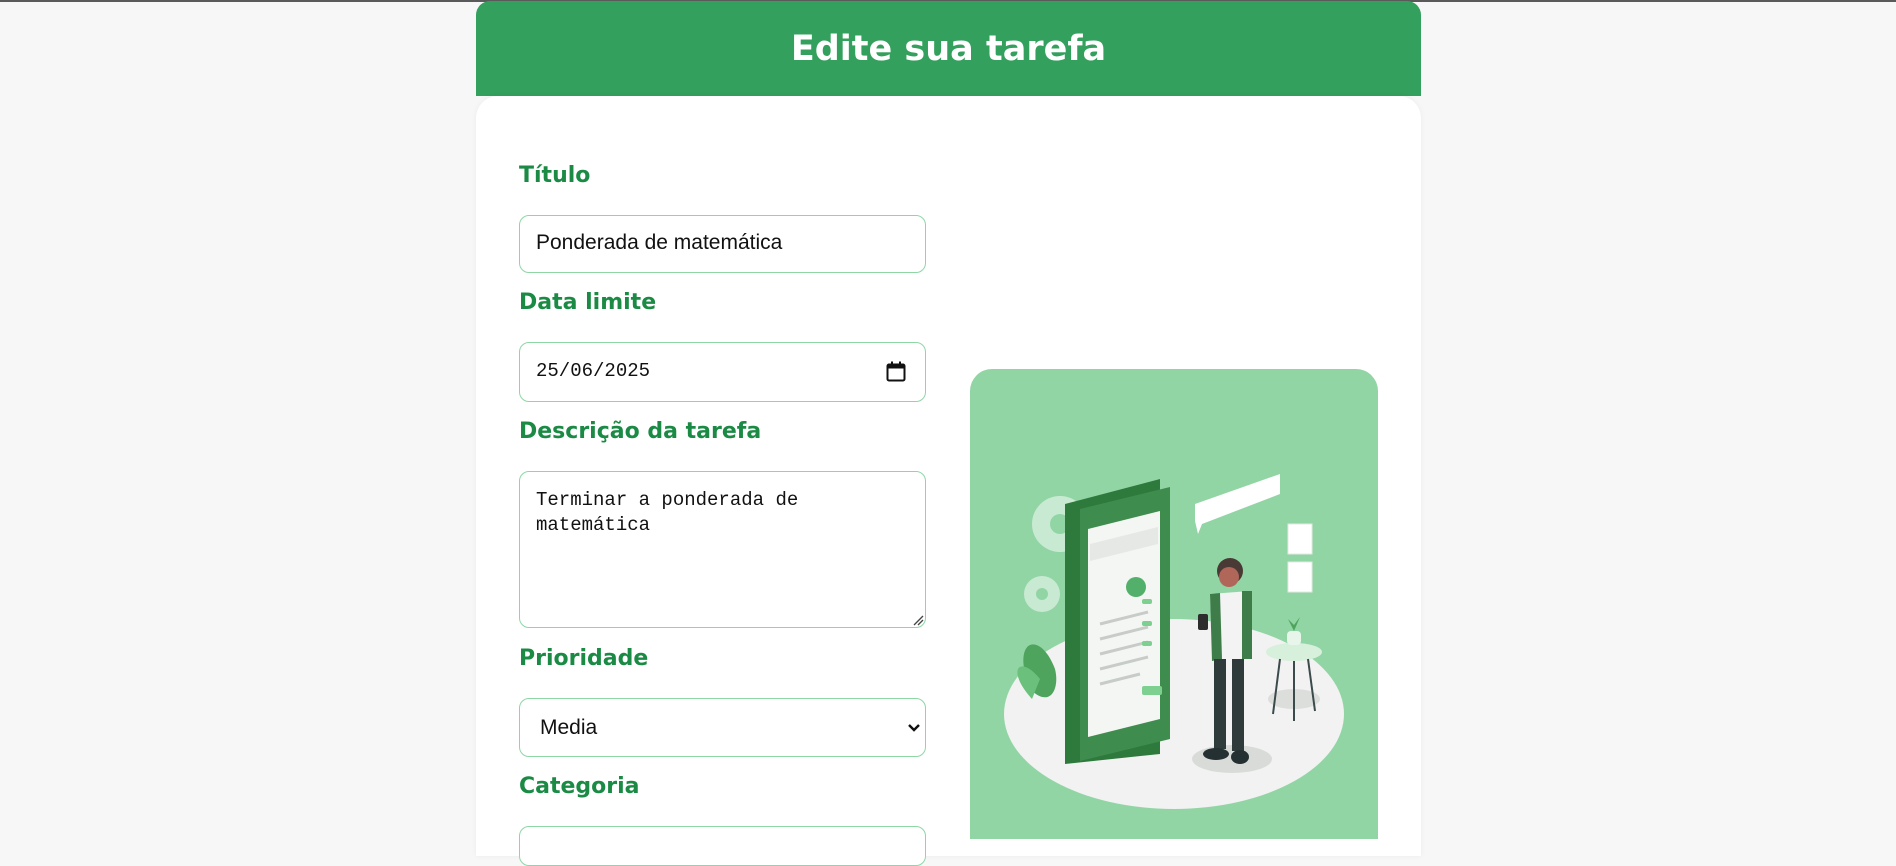 The width and height of the screenshot is (1896, 866). What do you see at coordinates (914, 728) in the screenshot?
I see `chevron-down-icon` at bounding box center [914, 728].